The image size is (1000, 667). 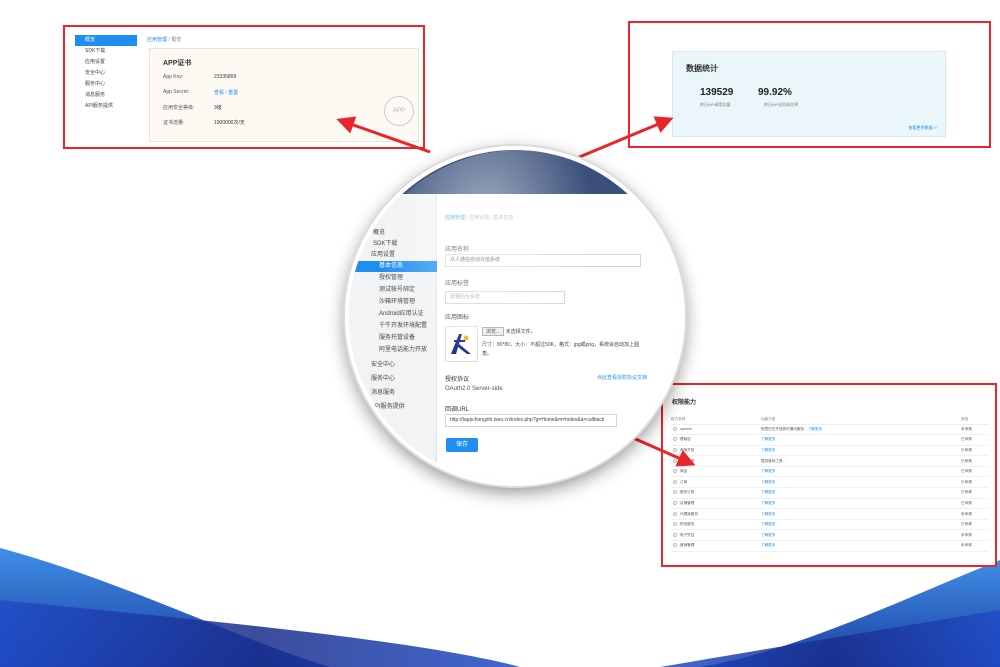 I want to click on permission-name-cell: 基础包, so click(x=716, y=440).